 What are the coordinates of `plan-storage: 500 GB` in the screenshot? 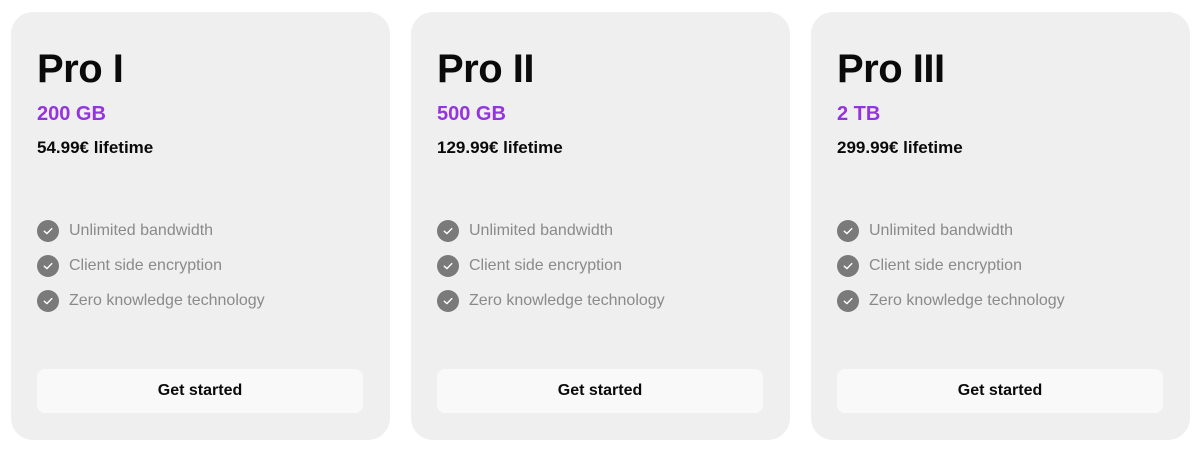 It's located at (471, 114).